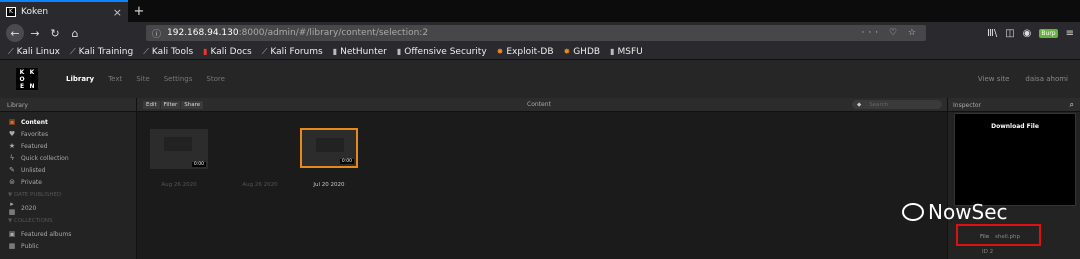  What do you see at coordinates (68, 105) in the screenshot?
I see `sidebar-title: Library` at bounding box center [68, 105].